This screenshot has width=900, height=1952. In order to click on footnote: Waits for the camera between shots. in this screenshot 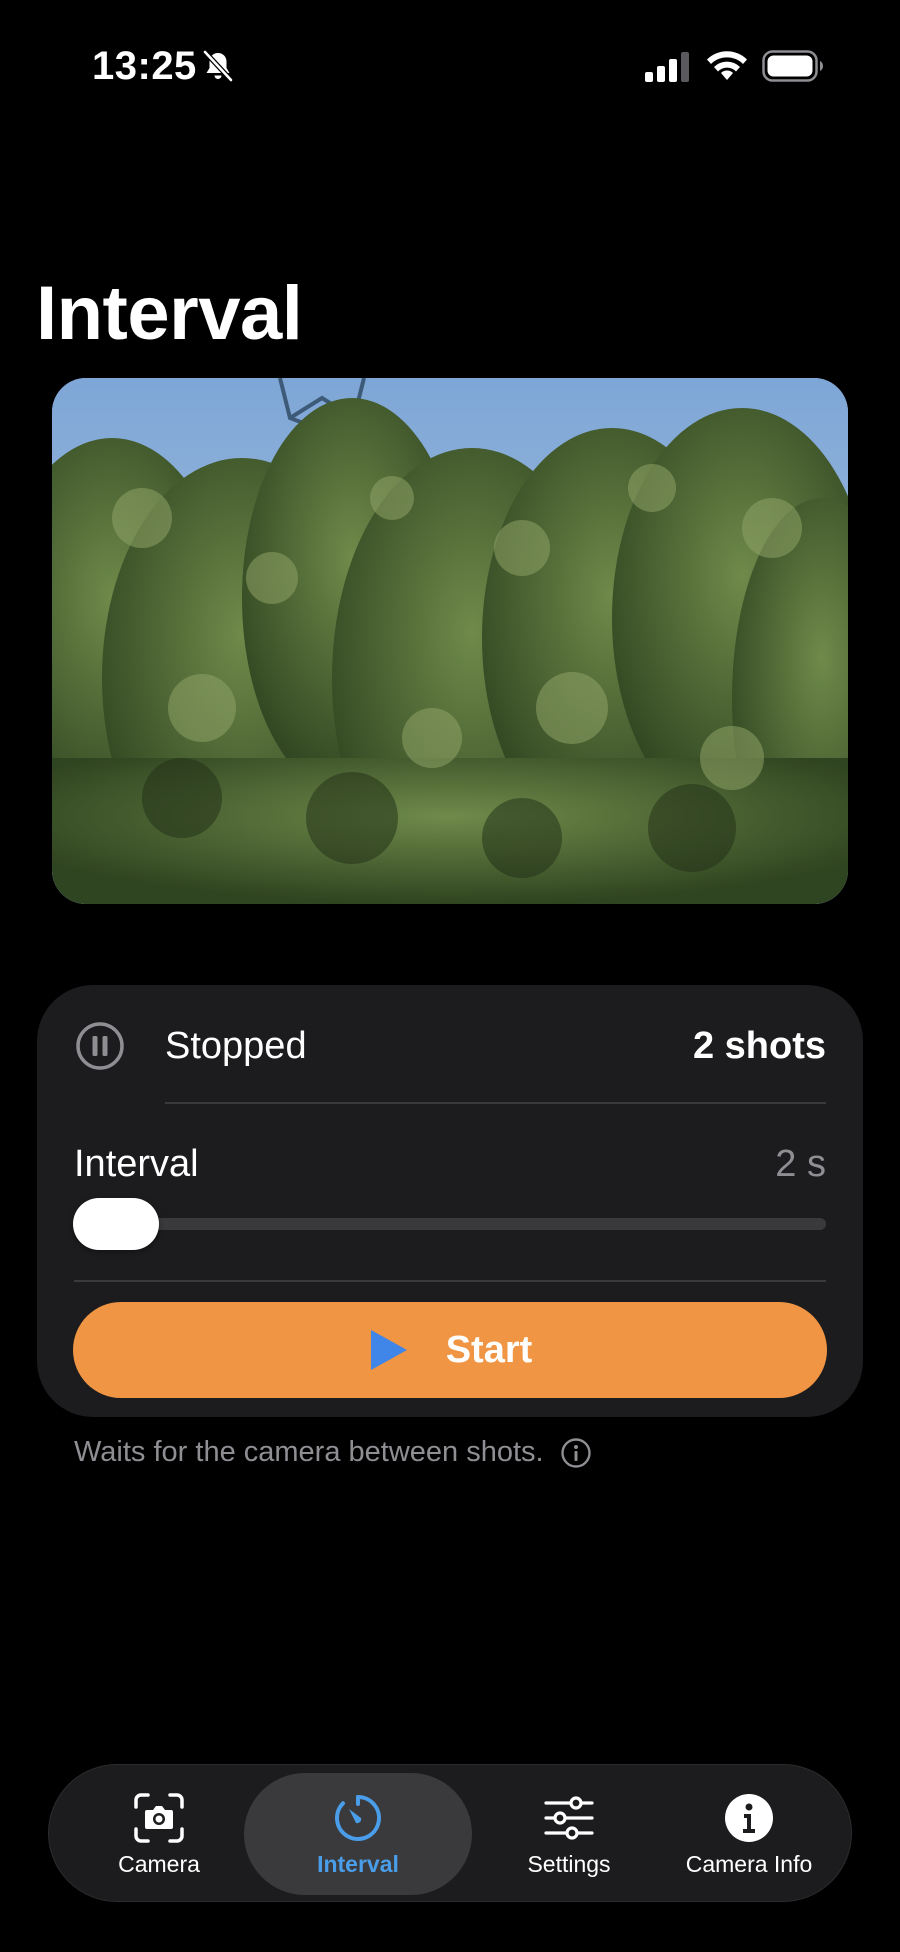, I will do `click(333, 1452)`.